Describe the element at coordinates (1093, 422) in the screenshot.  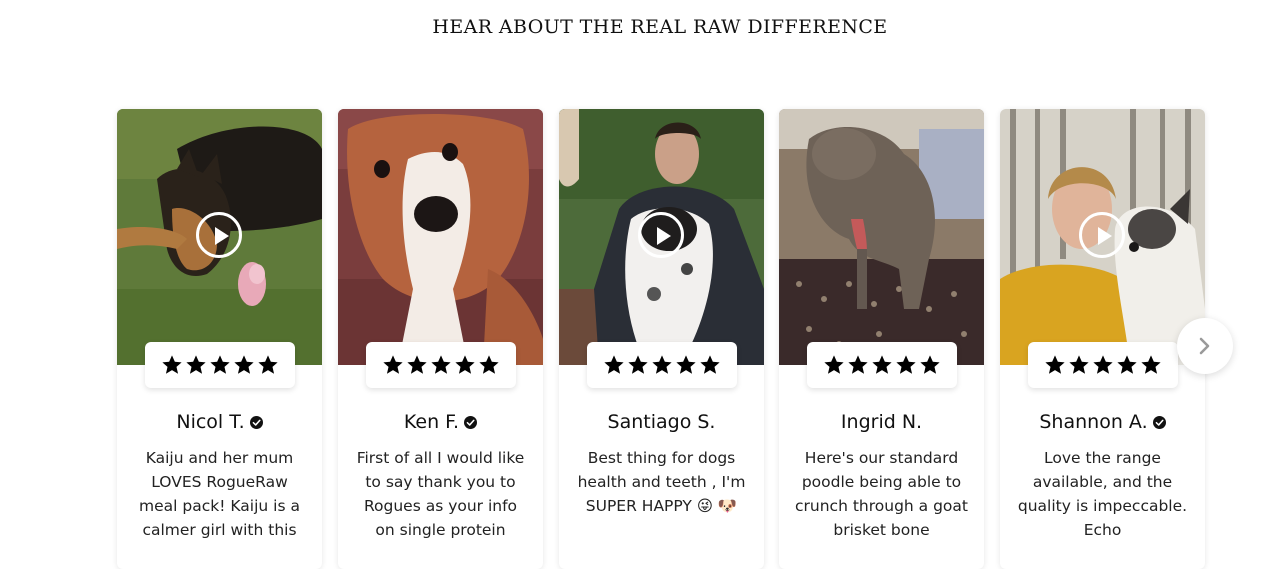
I see `reviewer-name: Shannon A.` at that location.